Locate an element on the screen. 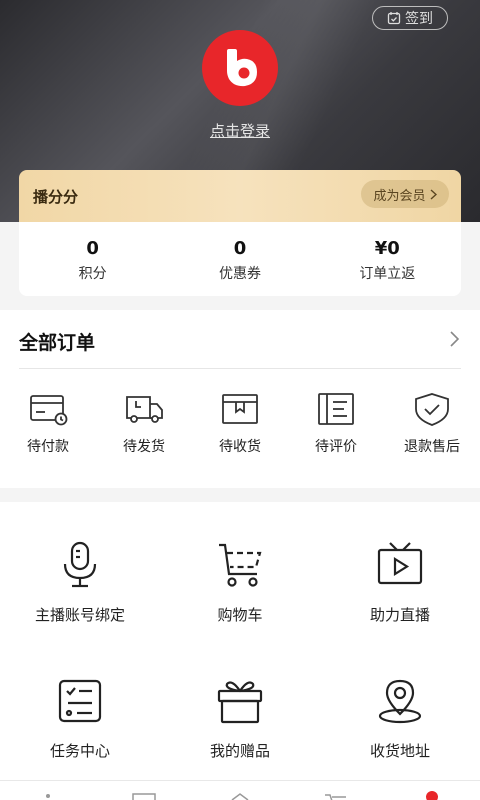  tab-live is located at coordinates (144, 790).